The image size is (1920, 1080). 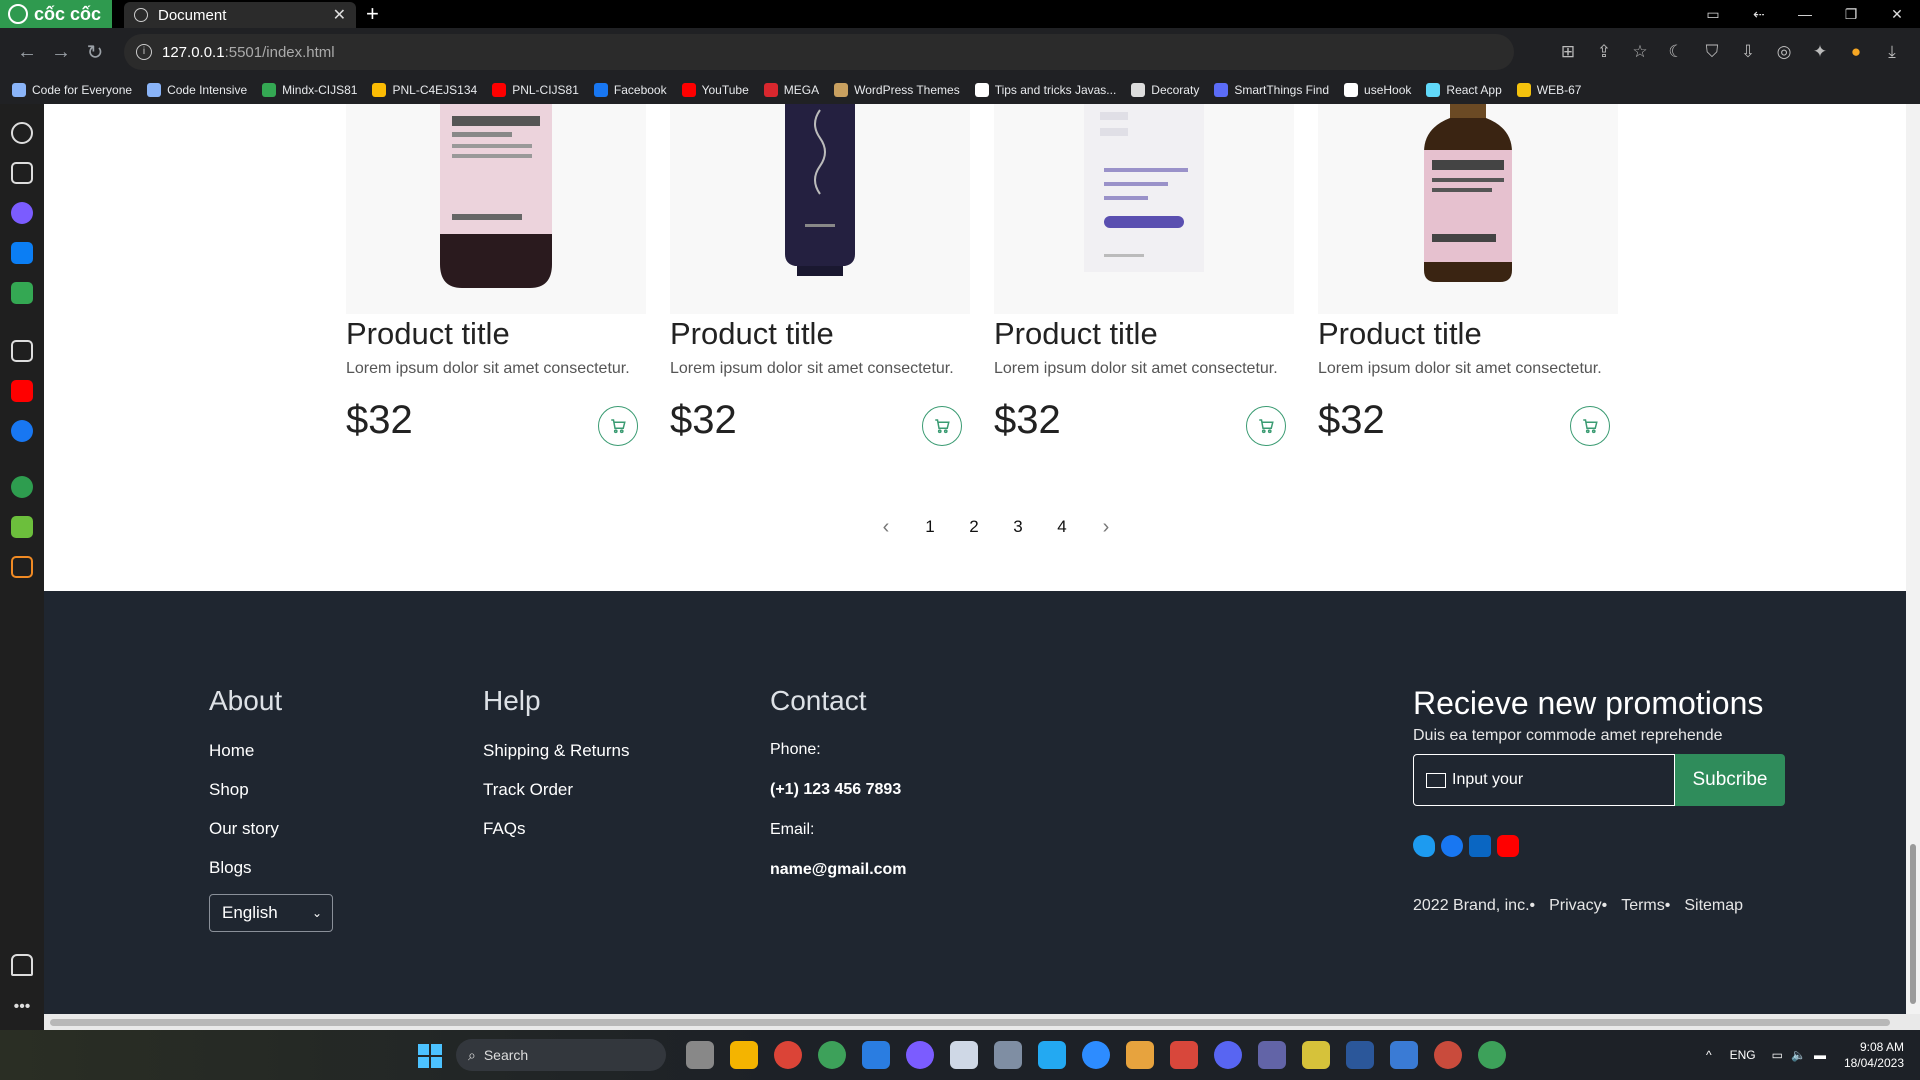 What do you see at coordinates (897, 90) in the screenshot?
I see `bookmark-item: WordPress Themes` at bounding box center [897, 90].